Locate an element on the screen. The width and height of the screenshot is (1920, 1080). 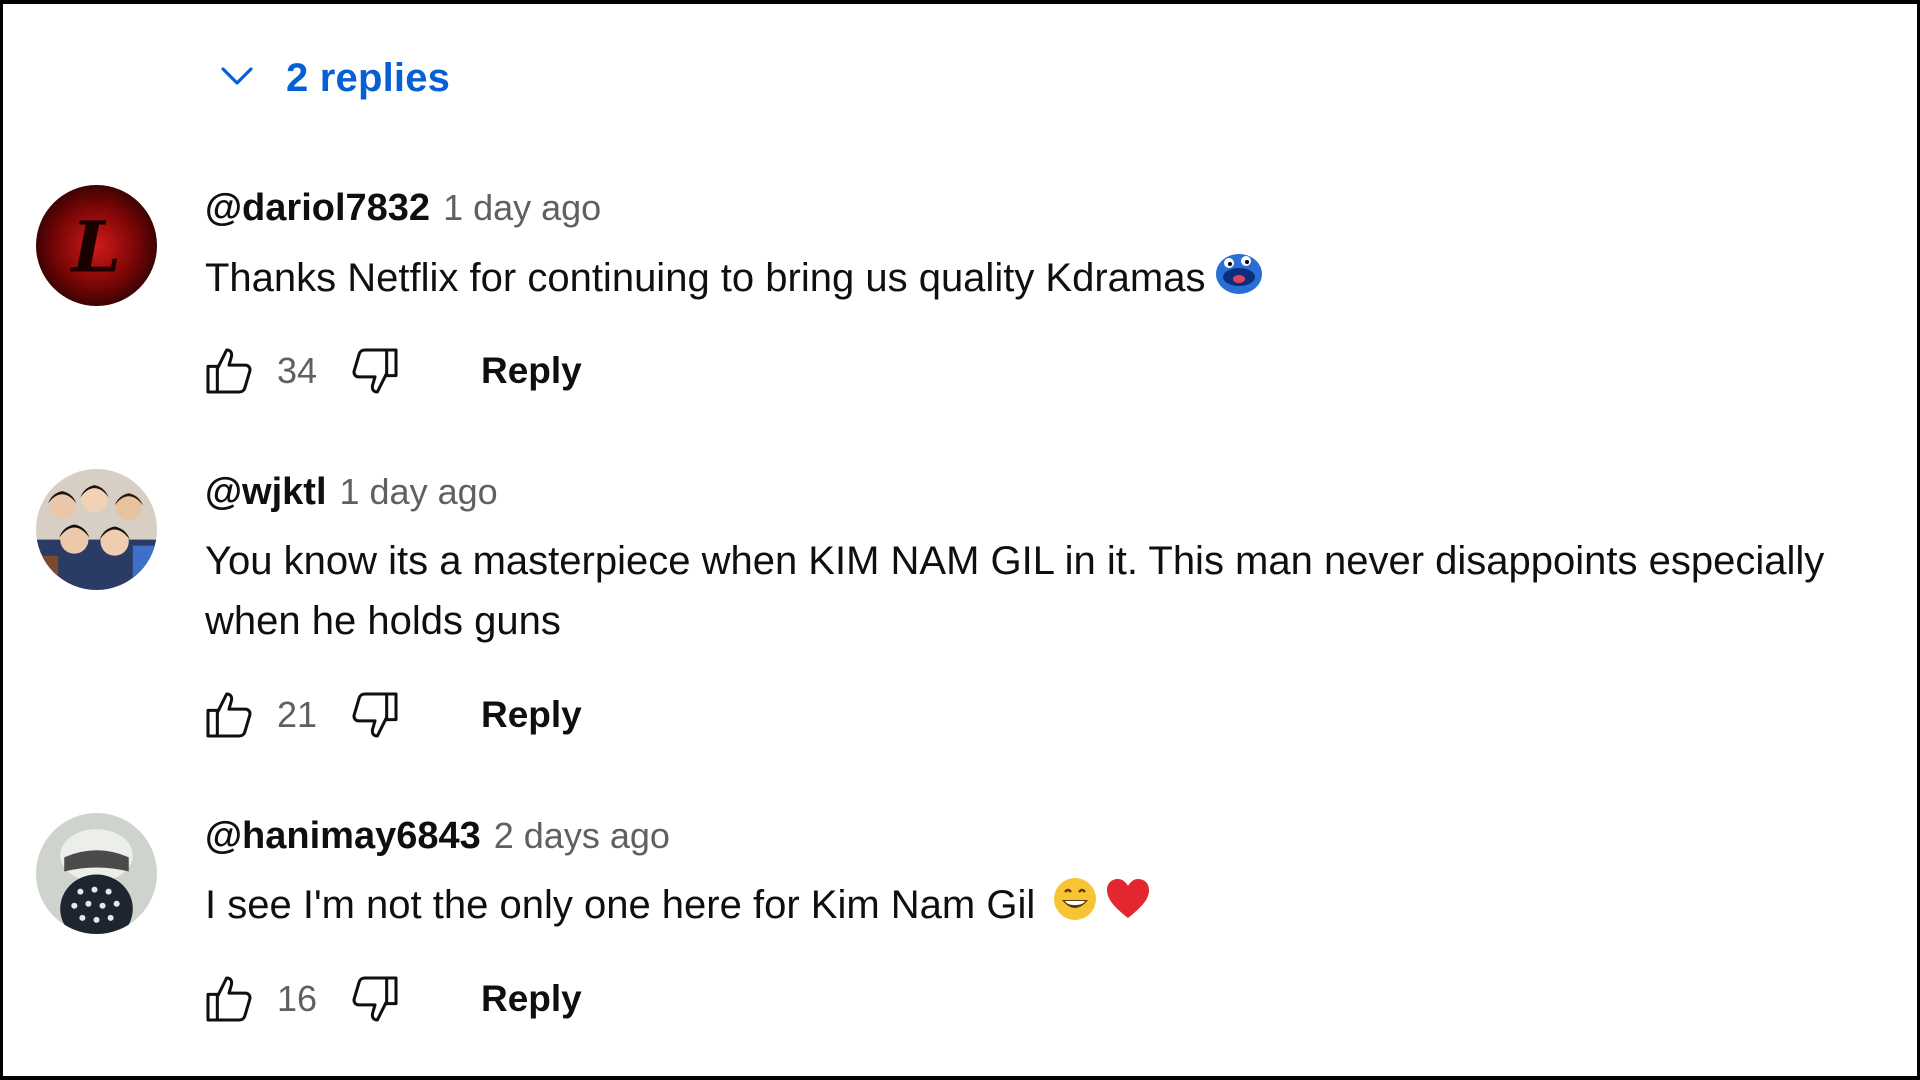
svg-text: L is located at coordinates (96, 247).